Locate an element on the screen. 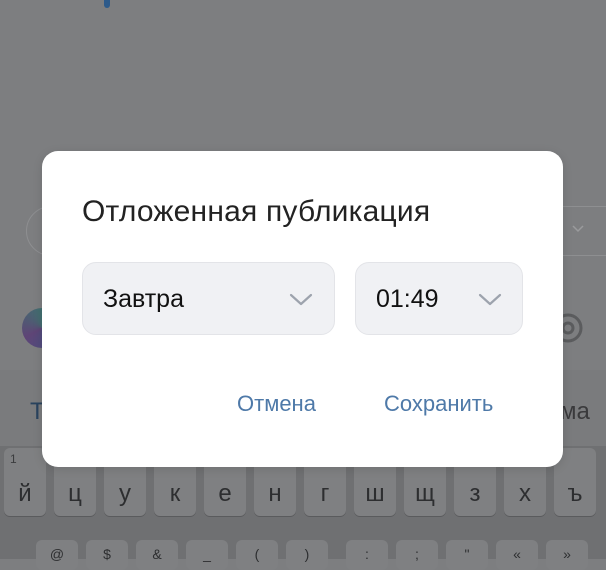 The width and height of the screenshot is (606, 570). dialog-title: Отложенная публикация is located at coordinates (256, 211).